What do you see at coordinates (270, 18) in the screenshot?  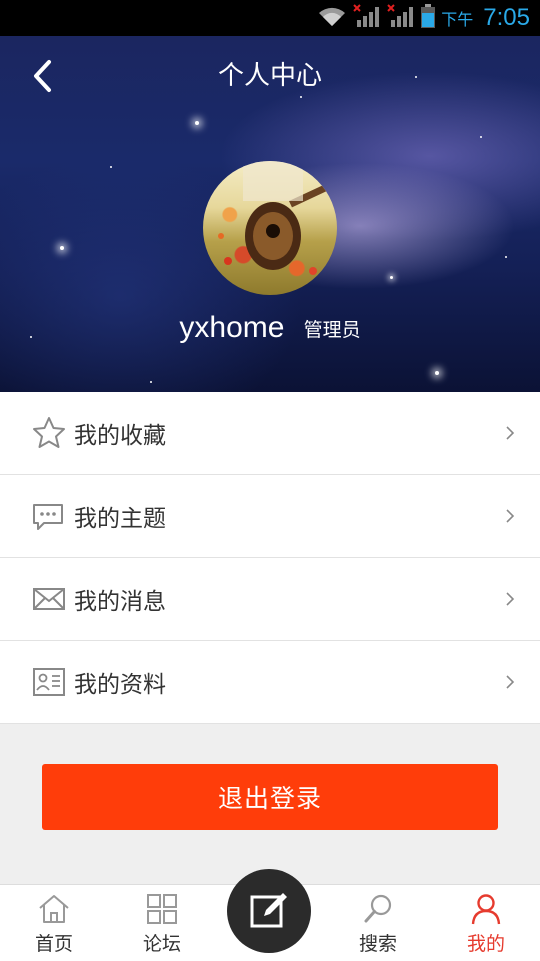 I see `status-bar: 下午 7:05` at bounding box center [270, 18].